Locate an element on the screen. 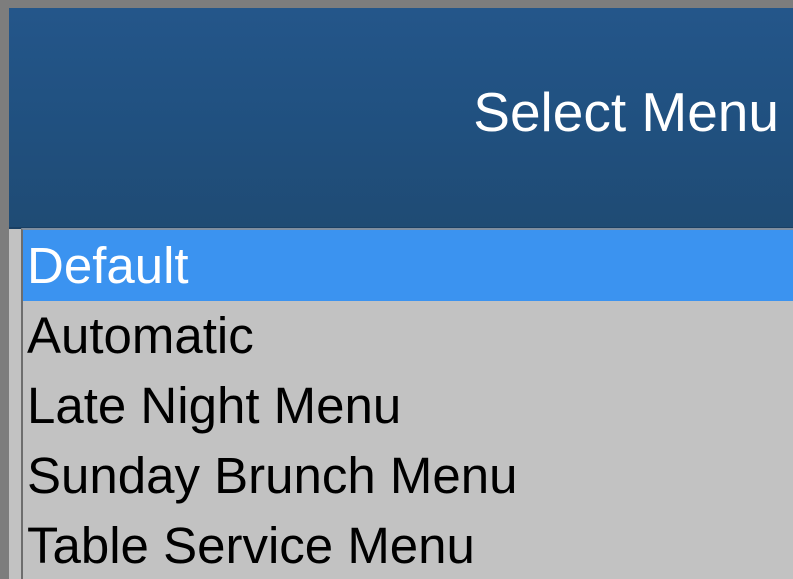 This screenshot has height=579, width=793. menu-item-automatic: Automatic is located at coordinates (408, 336).